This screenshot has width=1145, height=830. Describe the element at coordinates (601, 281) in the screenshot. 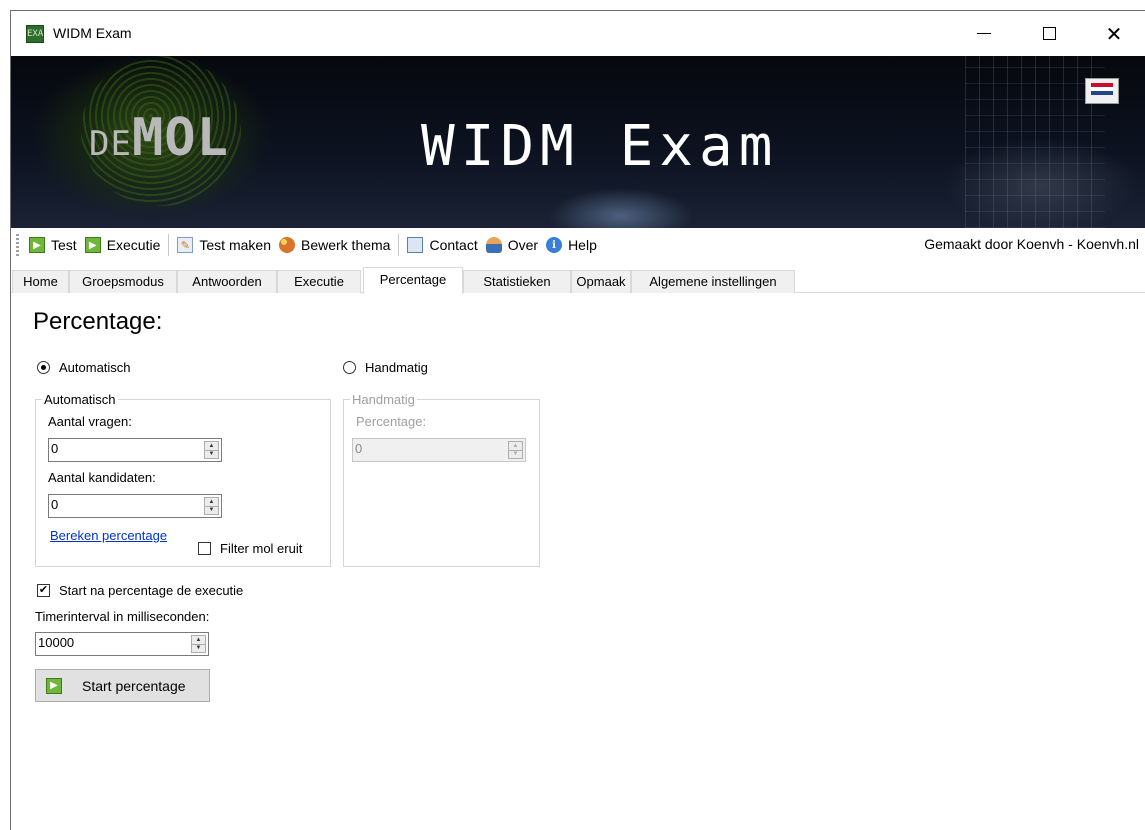

I see `tab-opmaak: Opmaak` at that location.